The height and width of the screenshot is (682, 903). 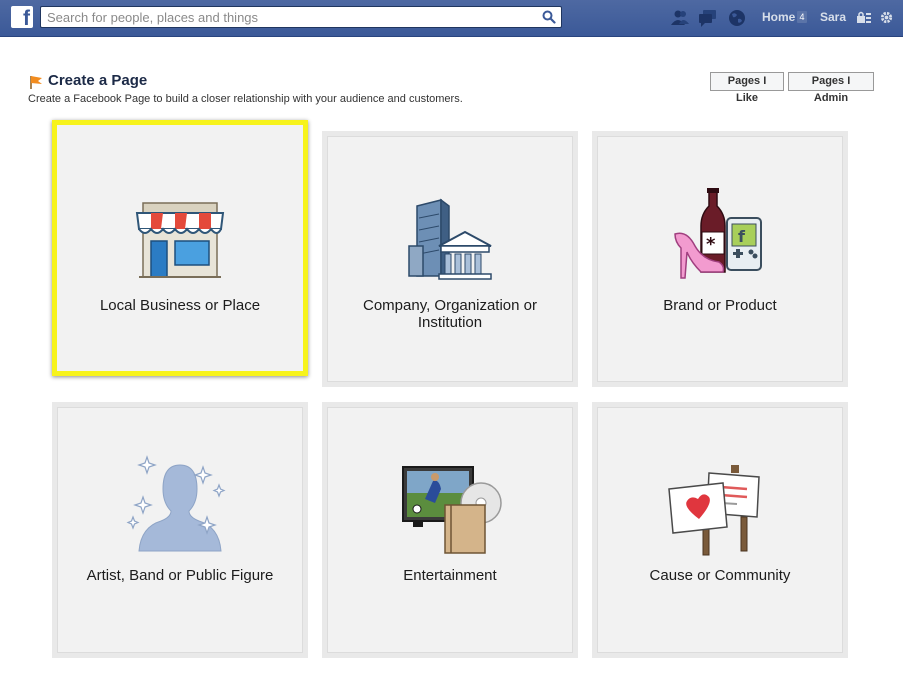 What do you see at coordinates (452, 510) in the screenshot?
I see `media-icon` at bounding box center [452, 510].